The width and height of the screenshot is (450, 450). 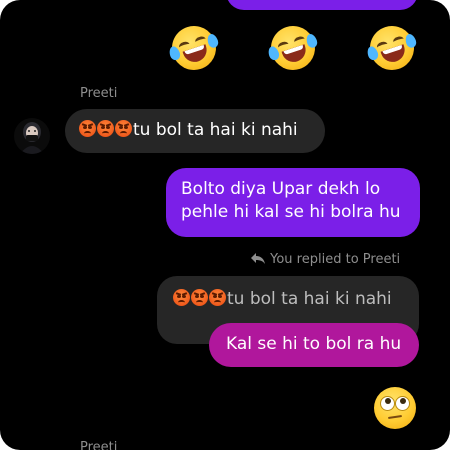 I want to click on avatar-person-icon, so click(x=32, y=138).